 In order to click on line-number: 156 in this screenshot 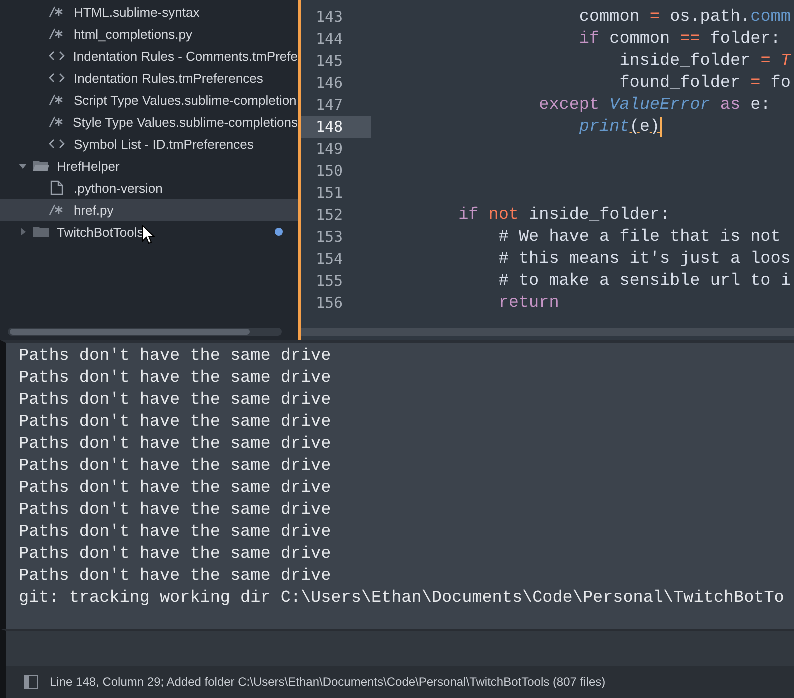, I will do `click(329, 303)`.